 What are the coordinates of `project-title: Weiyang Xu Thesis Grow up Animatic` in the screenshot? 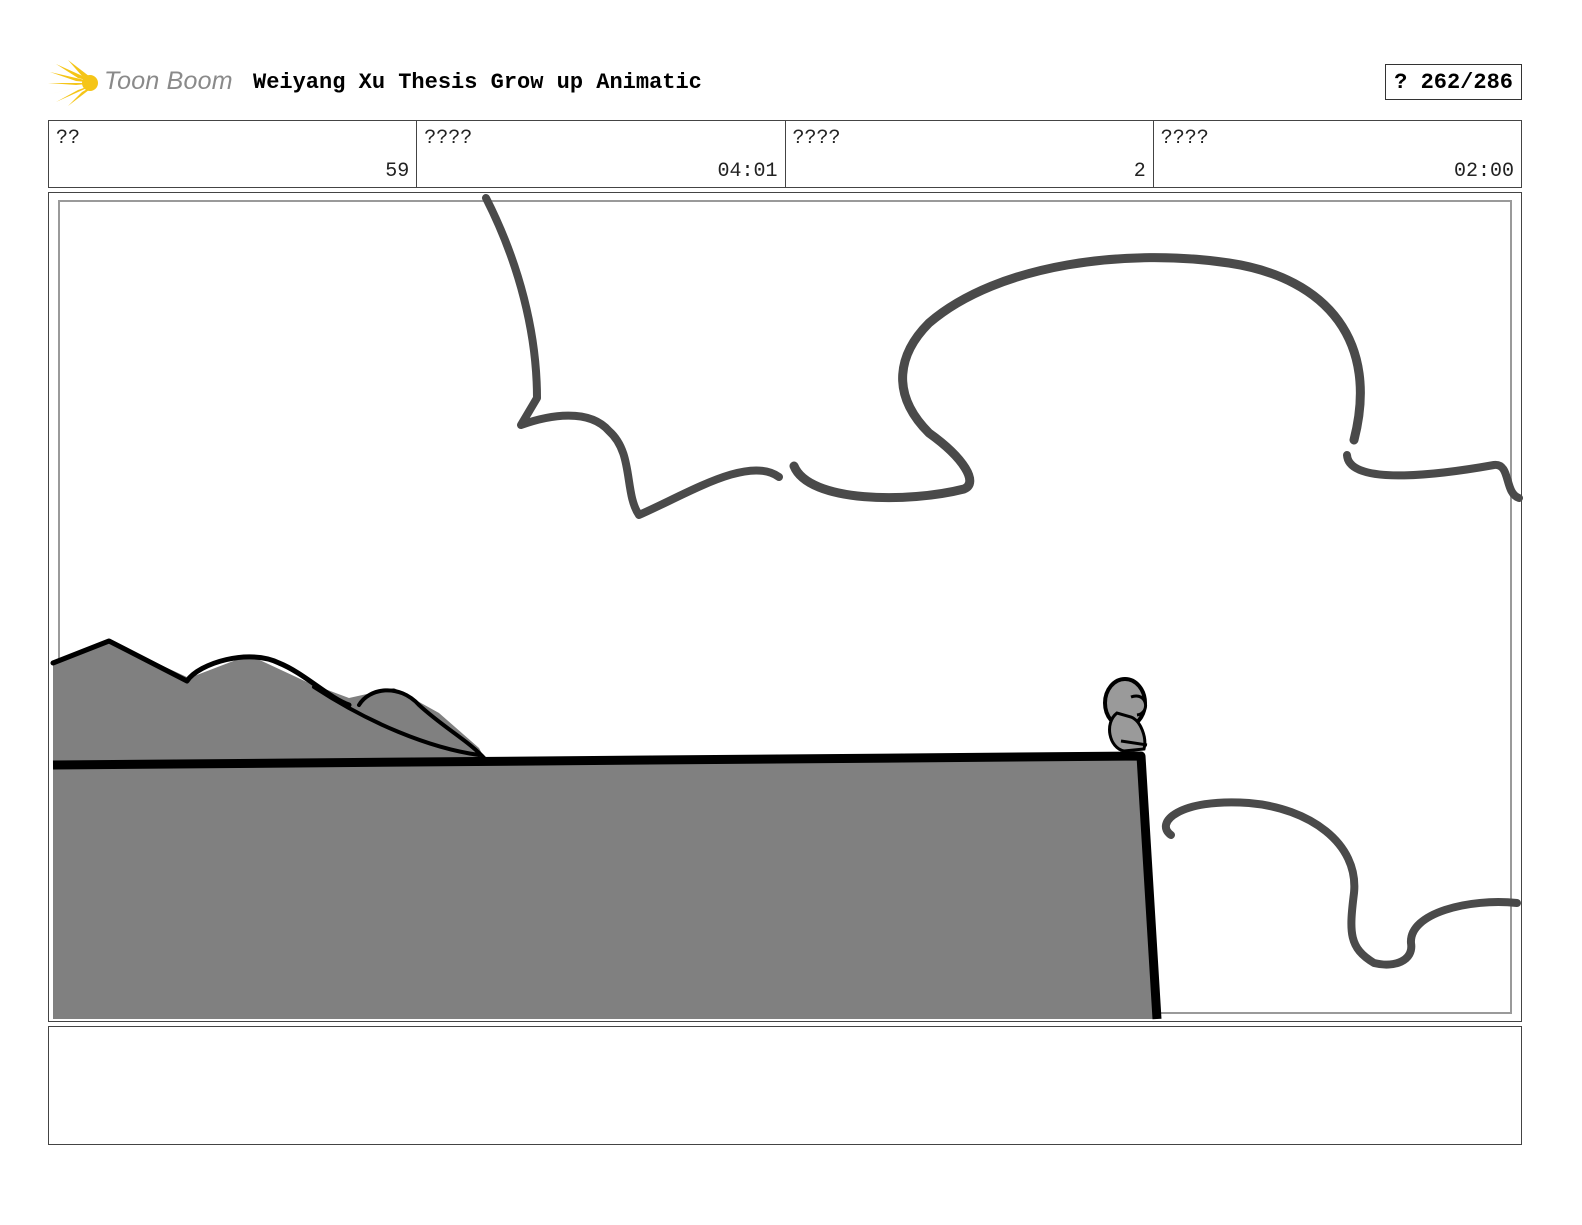 It's located at (477, 82).